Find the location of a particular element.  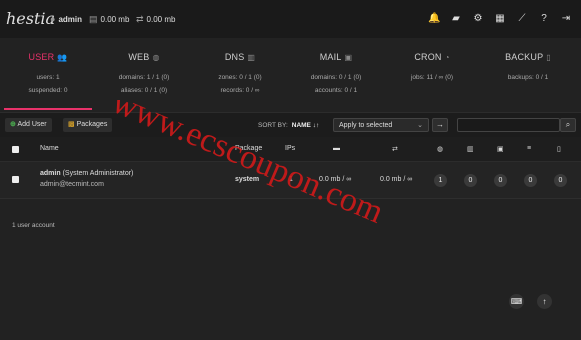

disk-usage: ▤ 0.00 mb is located at coordinates (109, 19).